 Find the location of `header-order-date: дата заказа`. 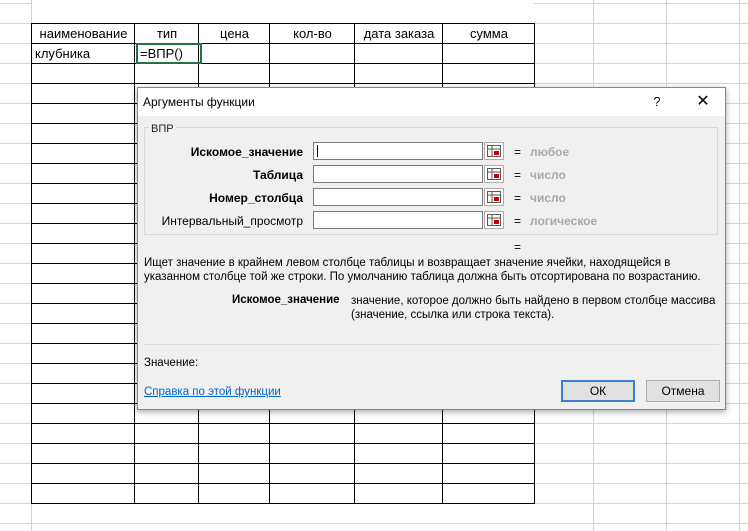

header-order-date: дата заказа is located at coordinates (399, 33).